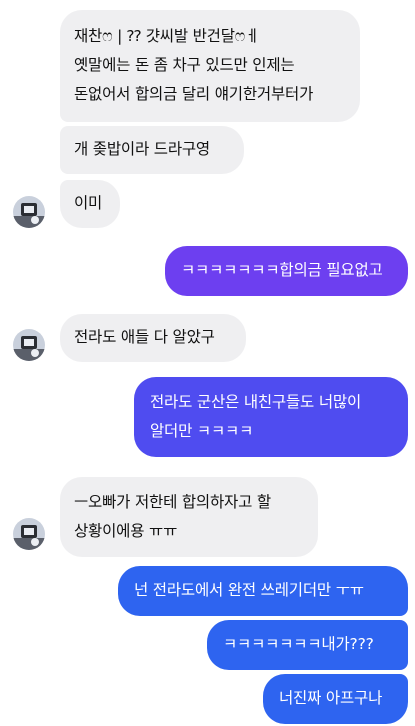 Image resolution: width=415 pixels, height=726 pixels. What do you see at coordinates (153, 338) in the screenshot?
I see `incoming-message: 전라도 애들 다 알았구` at bounding box center [153, 338].